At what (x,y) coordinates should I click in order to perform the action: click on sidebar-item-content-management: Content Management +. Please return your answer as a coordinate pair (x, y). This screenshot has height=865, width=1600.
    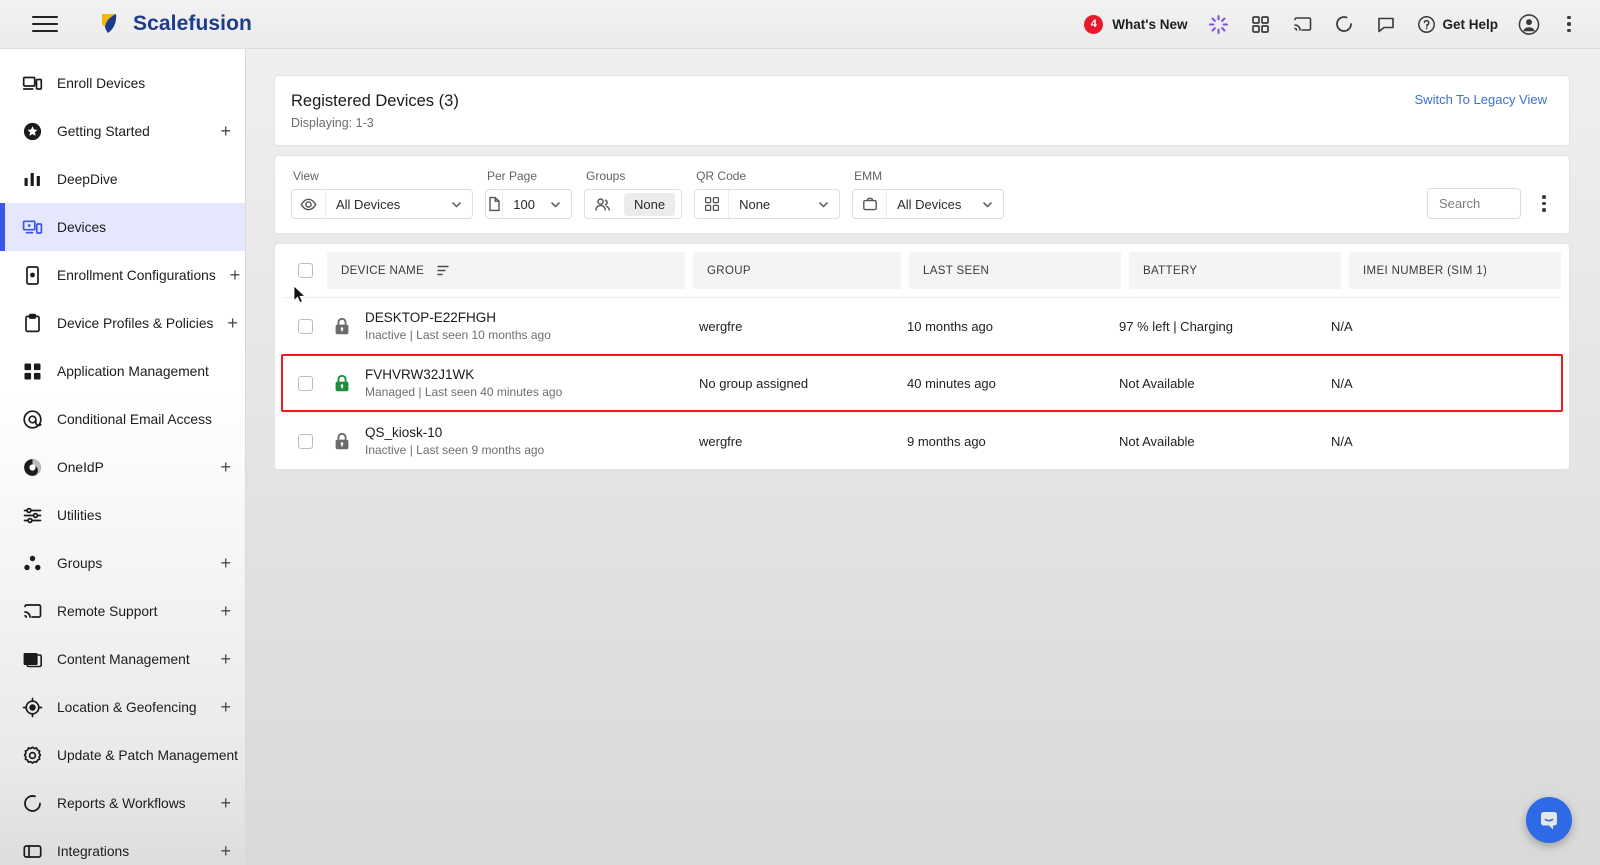
    Looking at the image, I should click on (122, 659).